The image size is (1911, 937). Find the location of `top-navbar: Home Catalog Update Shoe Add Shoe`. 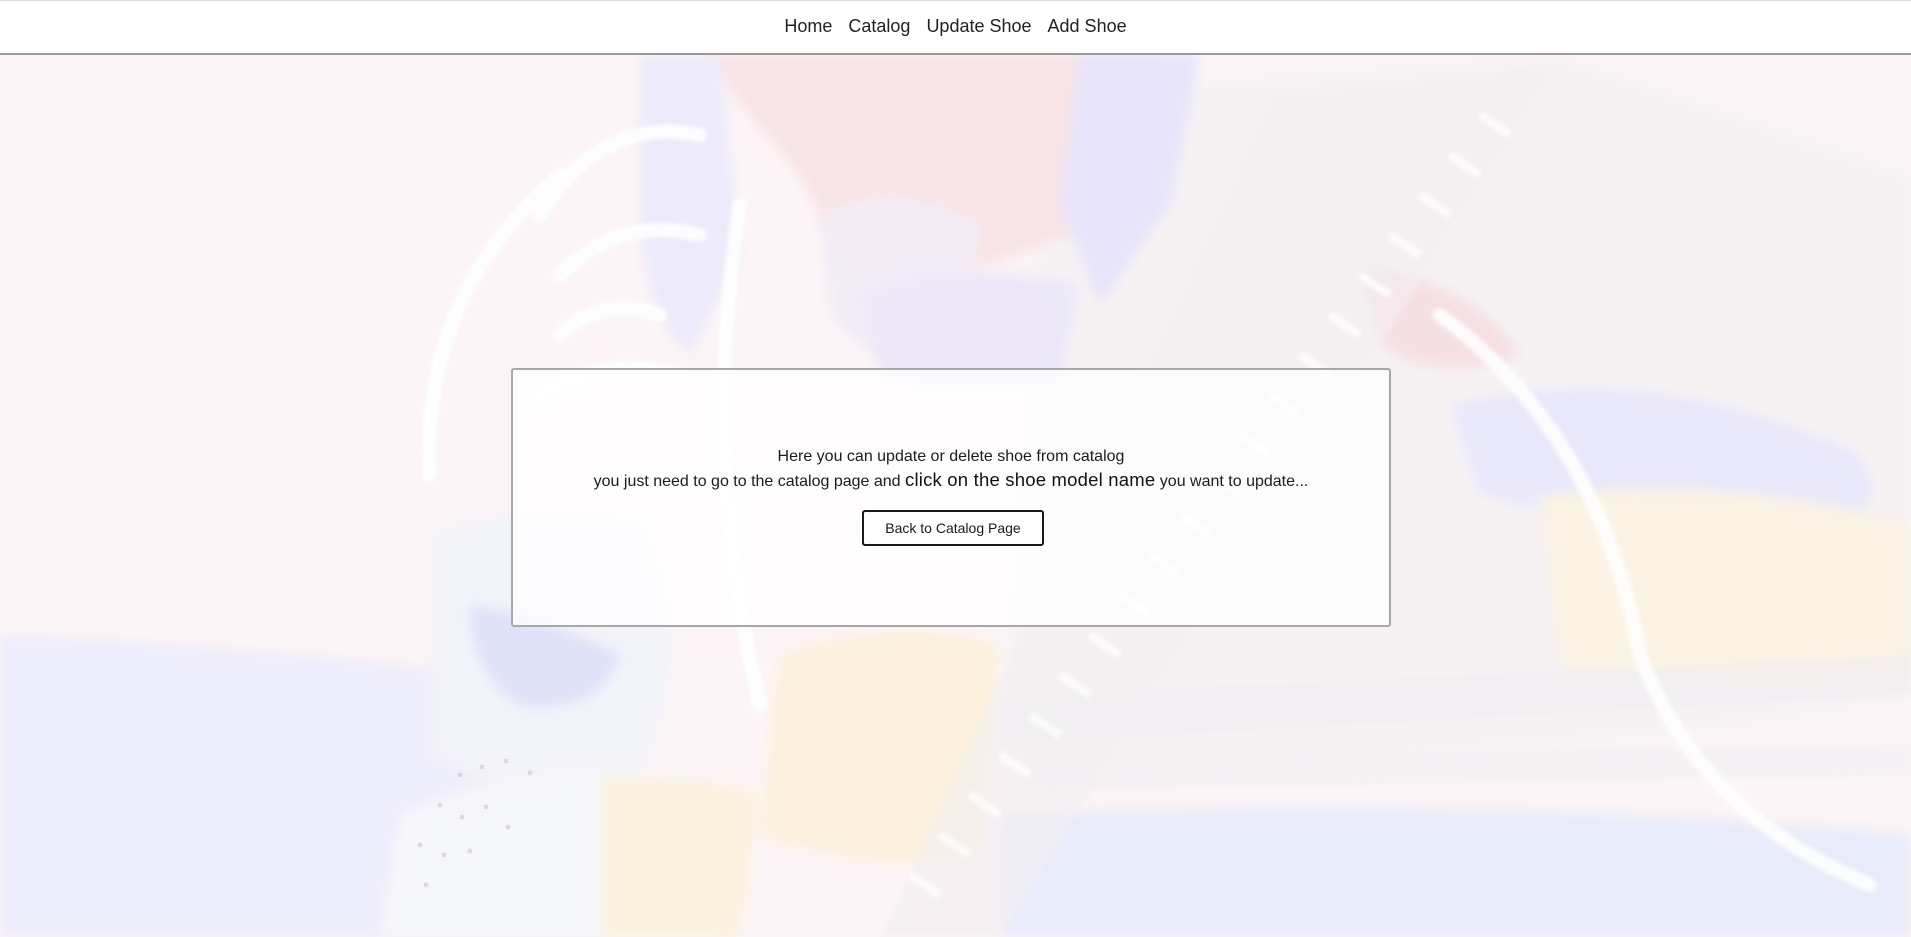

top-navbar: Home Catalog Update Shoe Add Shoe is located at coordinates (955, 27).